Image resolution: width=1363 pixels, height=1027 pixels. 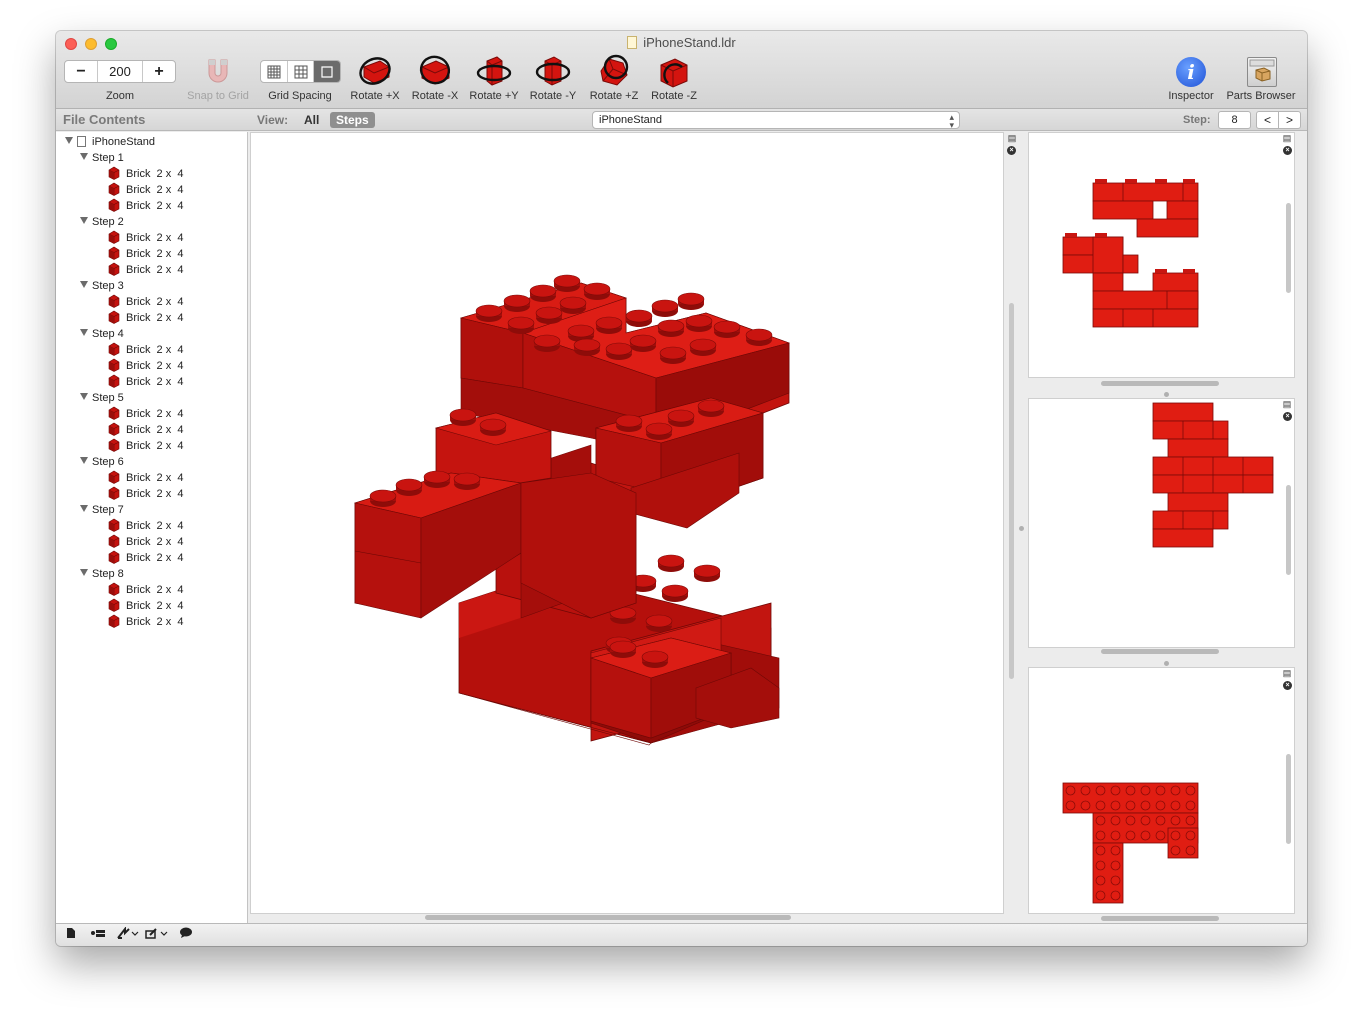 What do you see at coordinates (1161, 526) in the screenshot?
I see `side-viewport-2: ▤ ×` at bounding box center [1161, 526].